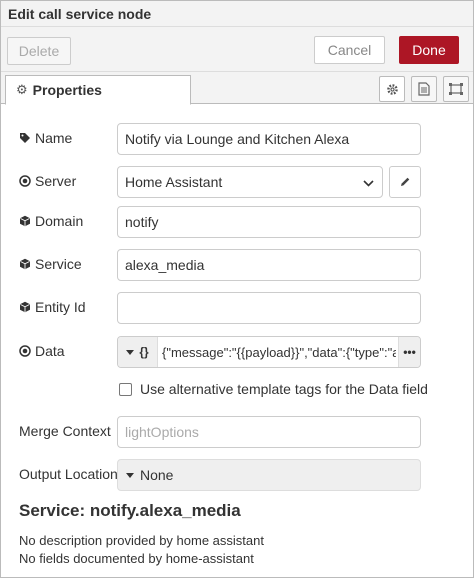 This screenshot has height=578, width=474. What do you see at coordinates (25, 138) in the screenshot?
I see `tag-icon` at bounding box center [25, 138].